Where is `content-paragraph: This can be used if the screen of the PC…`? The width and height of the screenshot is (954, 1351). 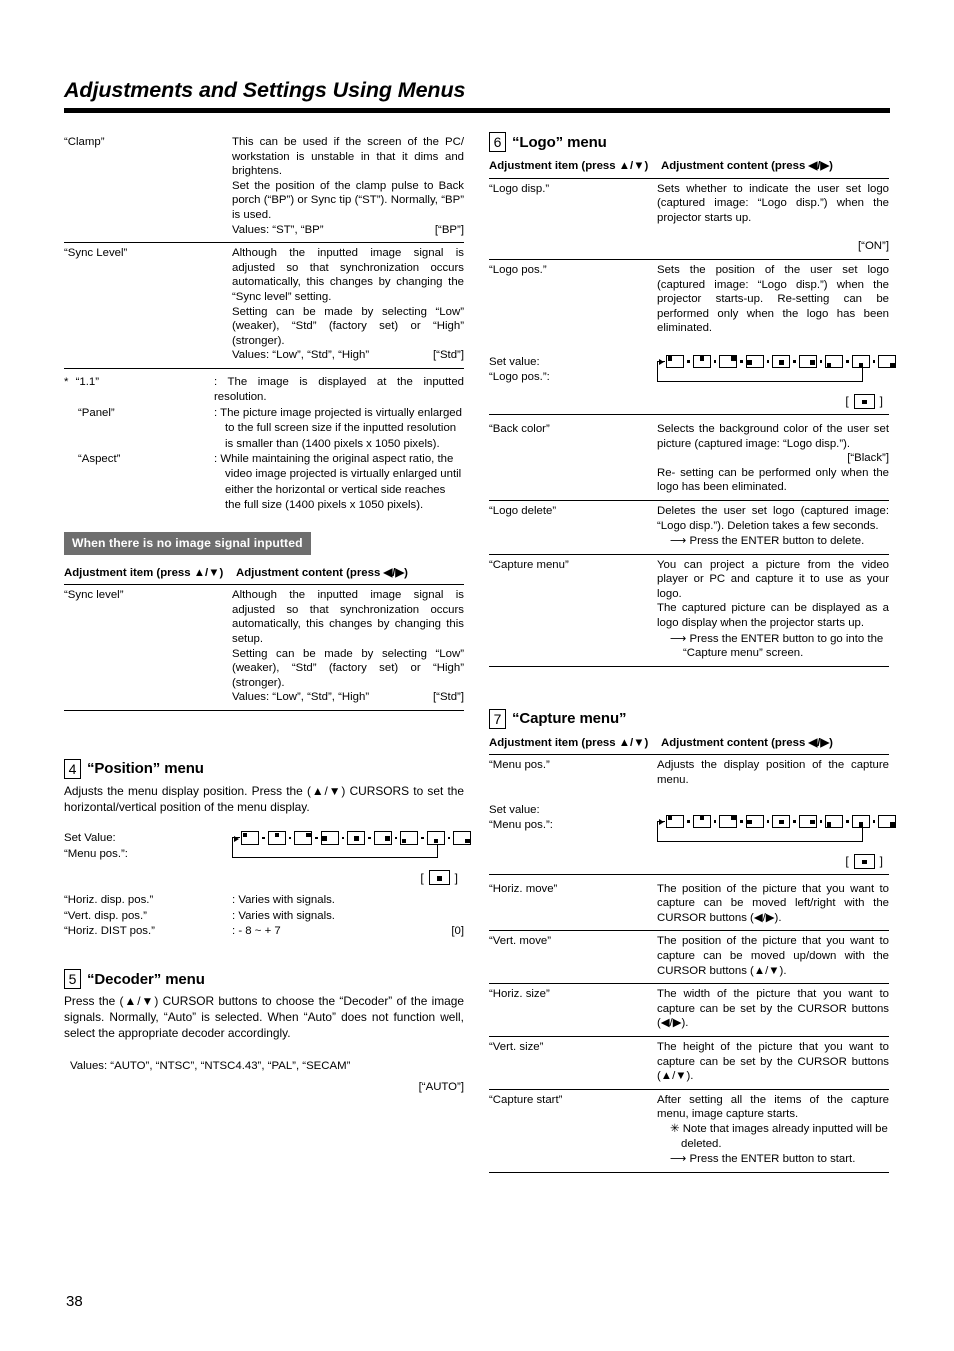
content-paragraph: This can be used if the screen of the PC… is located at coordinates (348, 157).